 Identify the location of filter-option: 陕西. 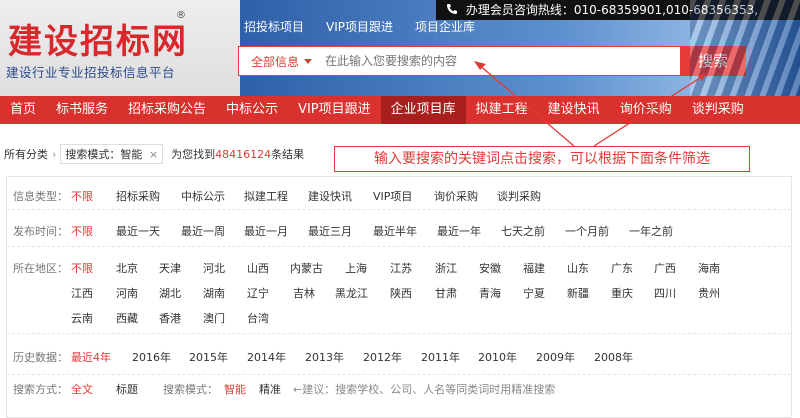
(401, 293).